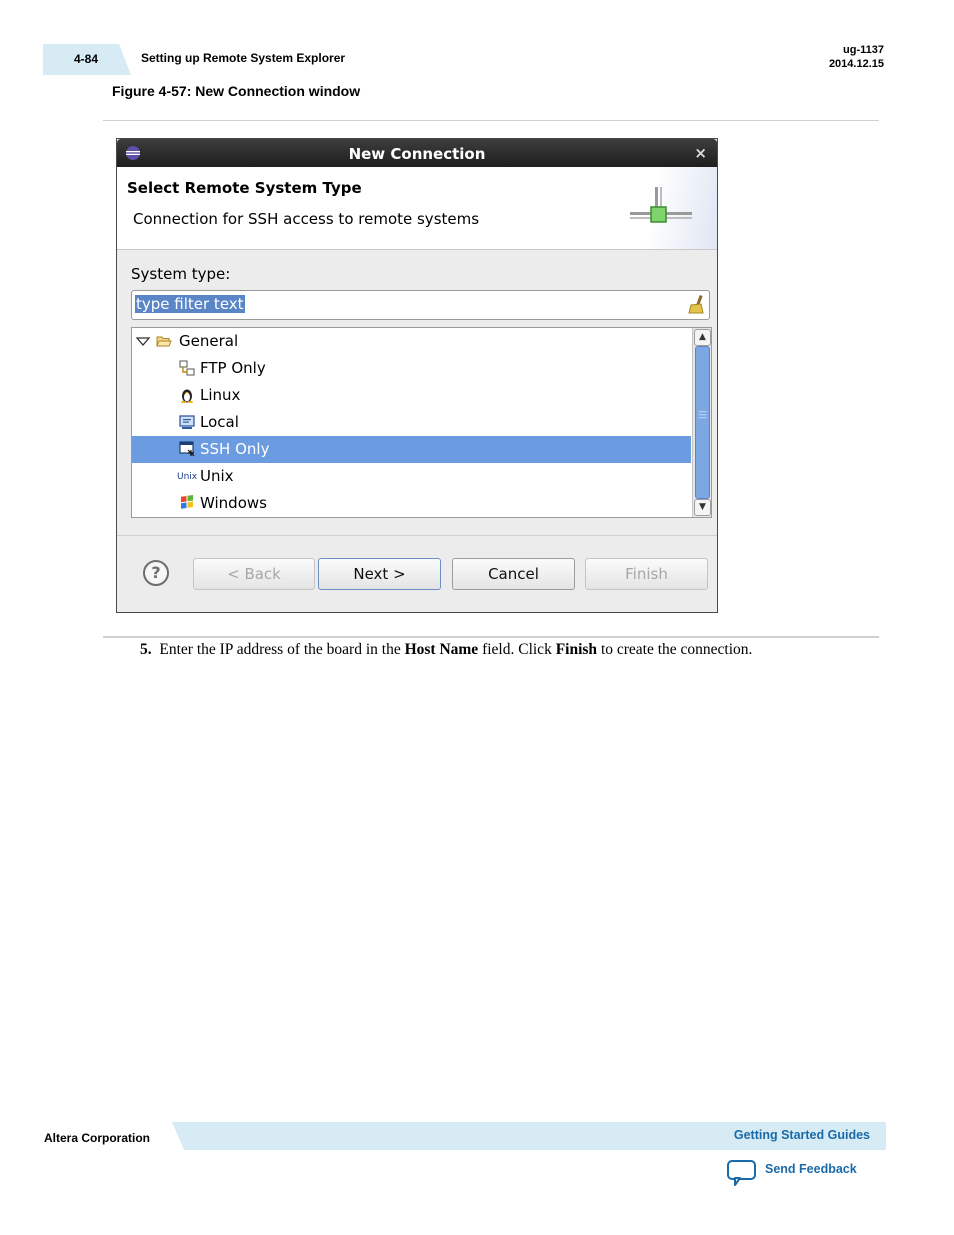 This screenshot has width=954, height=1235. Describe the element at coordinates (702, 415) in the screenshot. I see `scrollbar-grip-icon: — — —` at that location.